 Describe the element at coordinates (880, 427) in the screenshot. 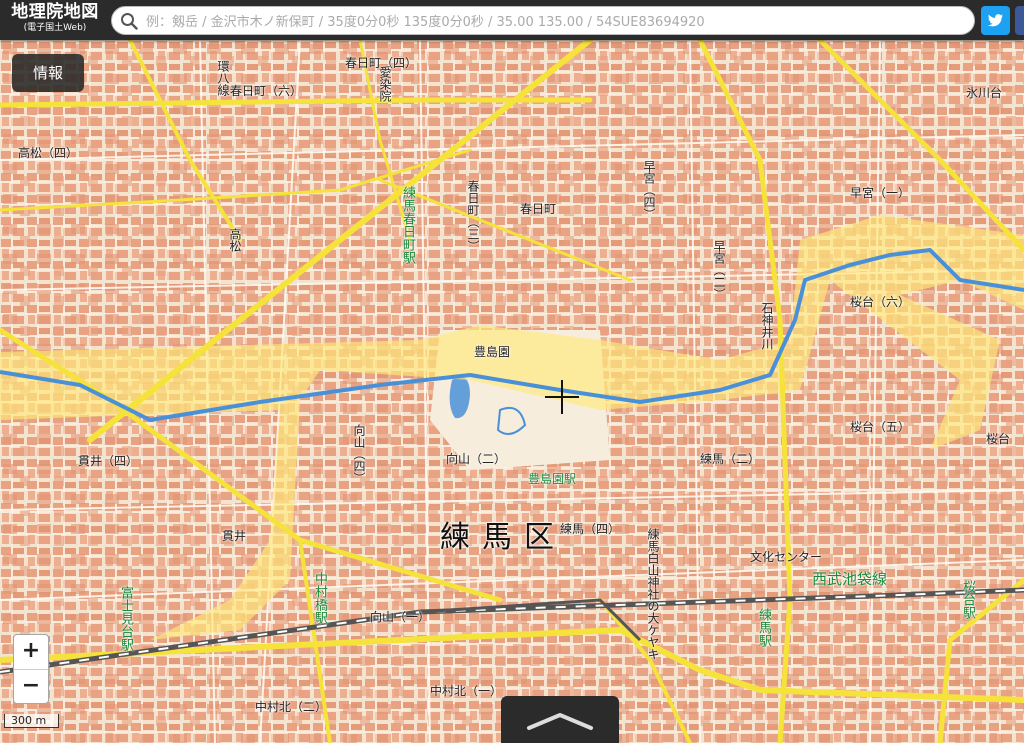

I see `area-label: 桜台（五）` at that location.